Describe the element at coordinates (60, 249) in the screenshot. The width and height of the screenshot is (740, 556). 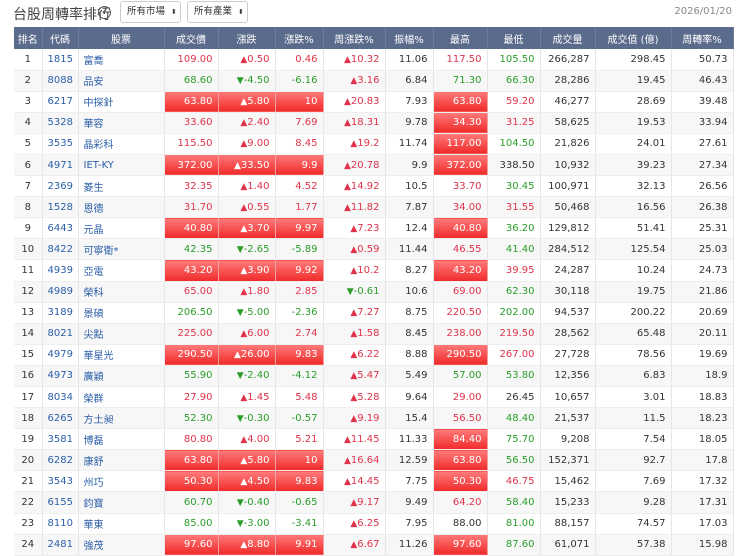
I see `code-link: 8422` at that location.